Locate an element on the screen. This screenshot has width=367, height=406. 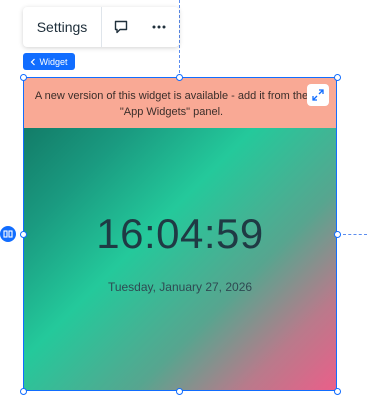
chevron-left-icon is located at coordinates (33, 61).